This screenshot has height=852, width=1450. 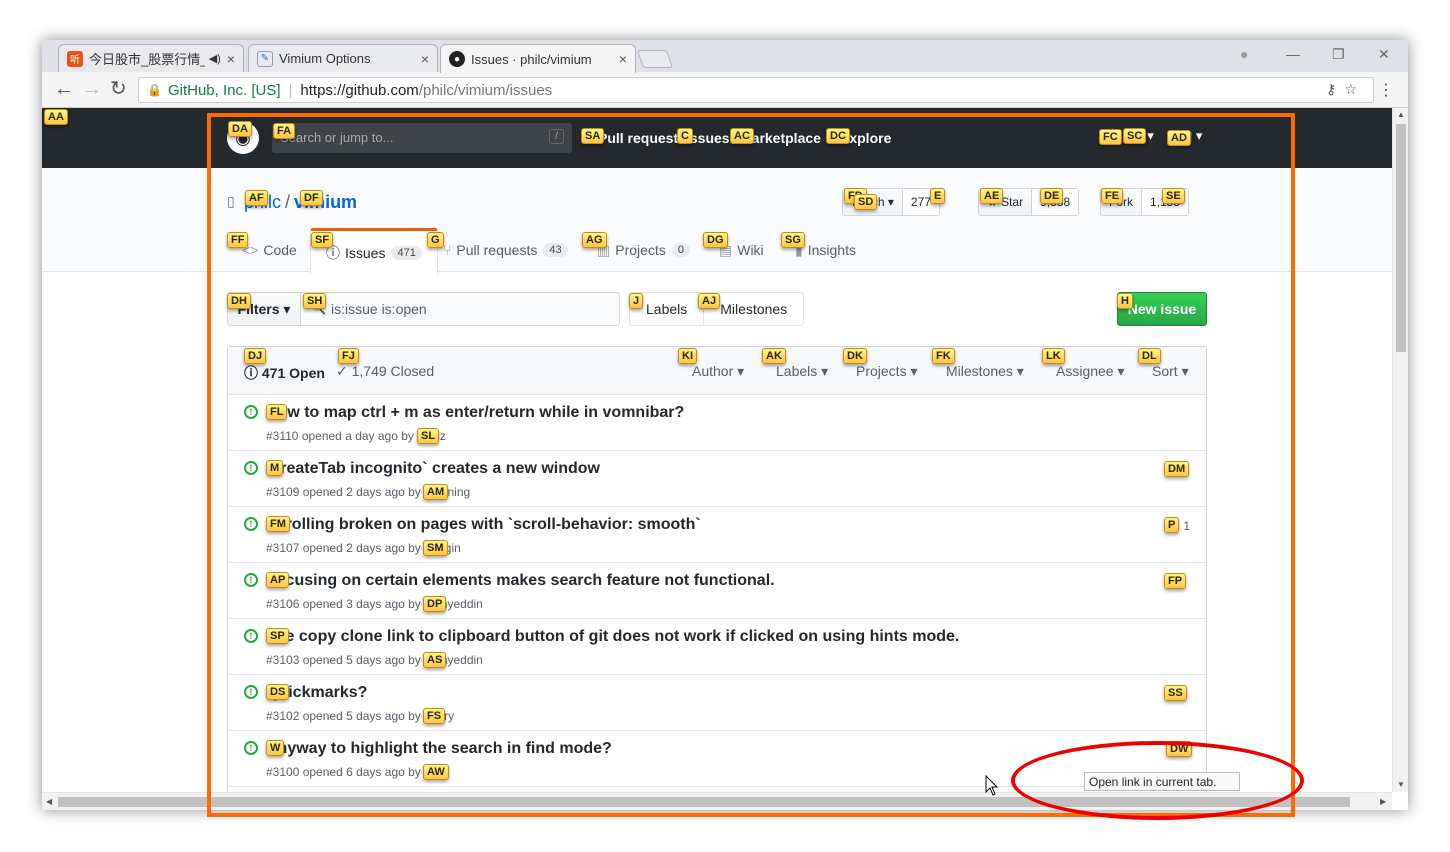 I want to click on vimium-hint: DS, so click(x=278, y=692).